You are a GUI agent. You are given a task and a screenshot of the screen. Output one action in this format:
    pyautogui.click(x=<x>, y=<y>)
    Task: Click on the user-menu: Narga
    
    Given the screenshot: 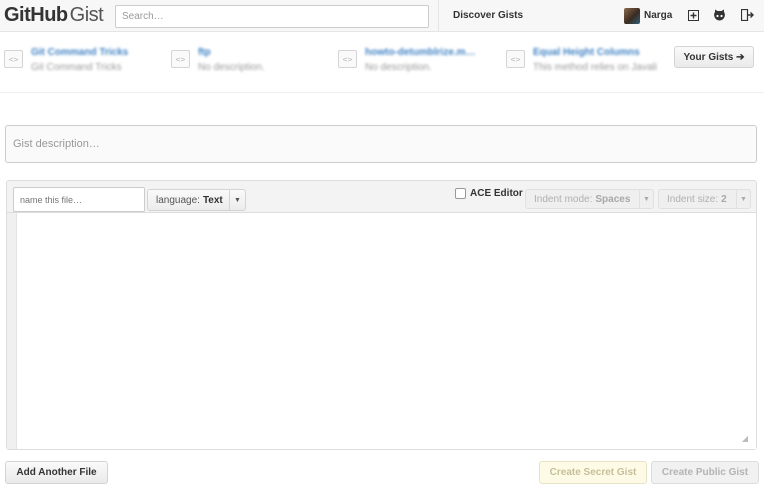 What is the action you would take?
    pyautogui.click(x=648, y=15)
    